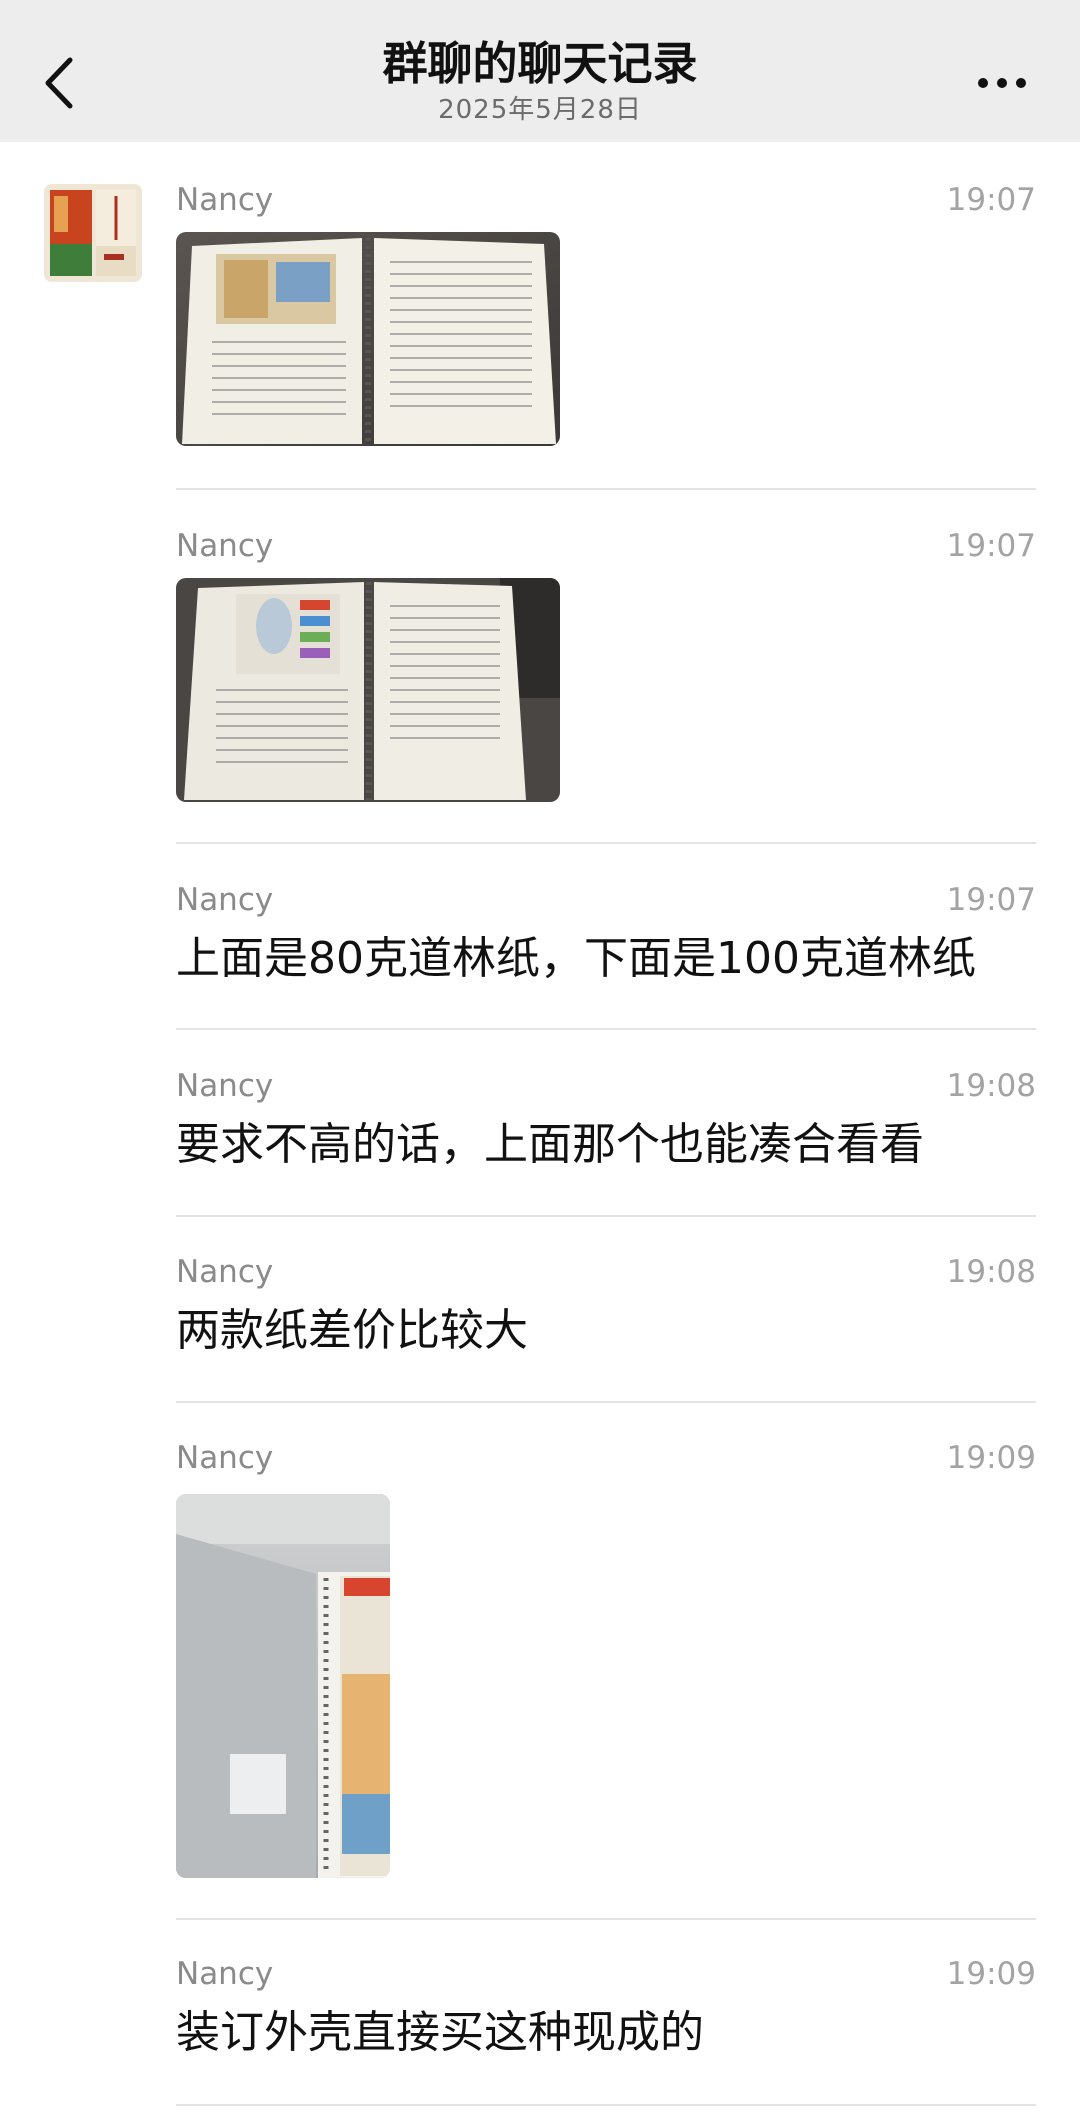  I want to click on page-date: 2025年5月28日, so click(540, 110).